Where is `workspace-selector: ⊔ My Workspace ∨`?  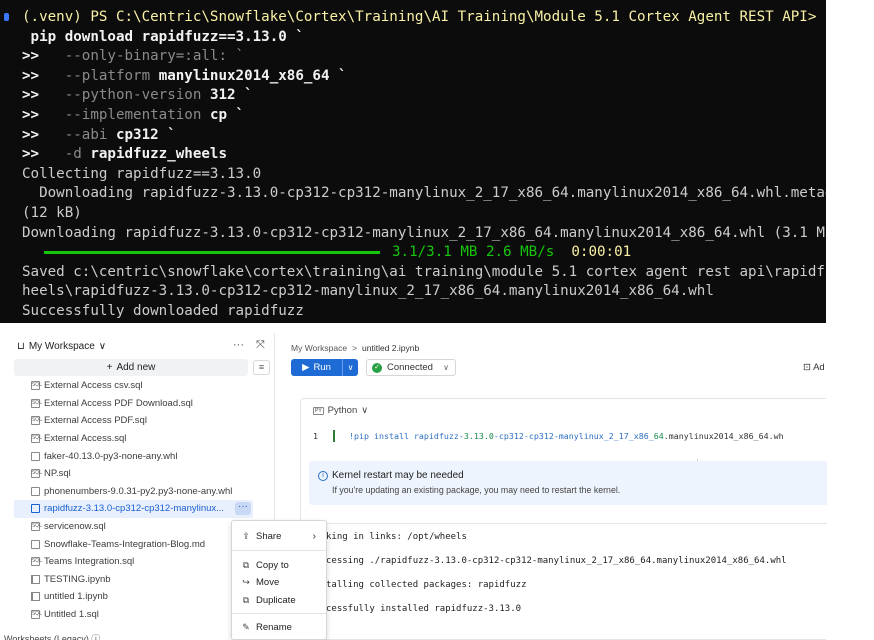 workspace-selector: ⊔ My Workspace ∨ is located at coordinates (61, 346).